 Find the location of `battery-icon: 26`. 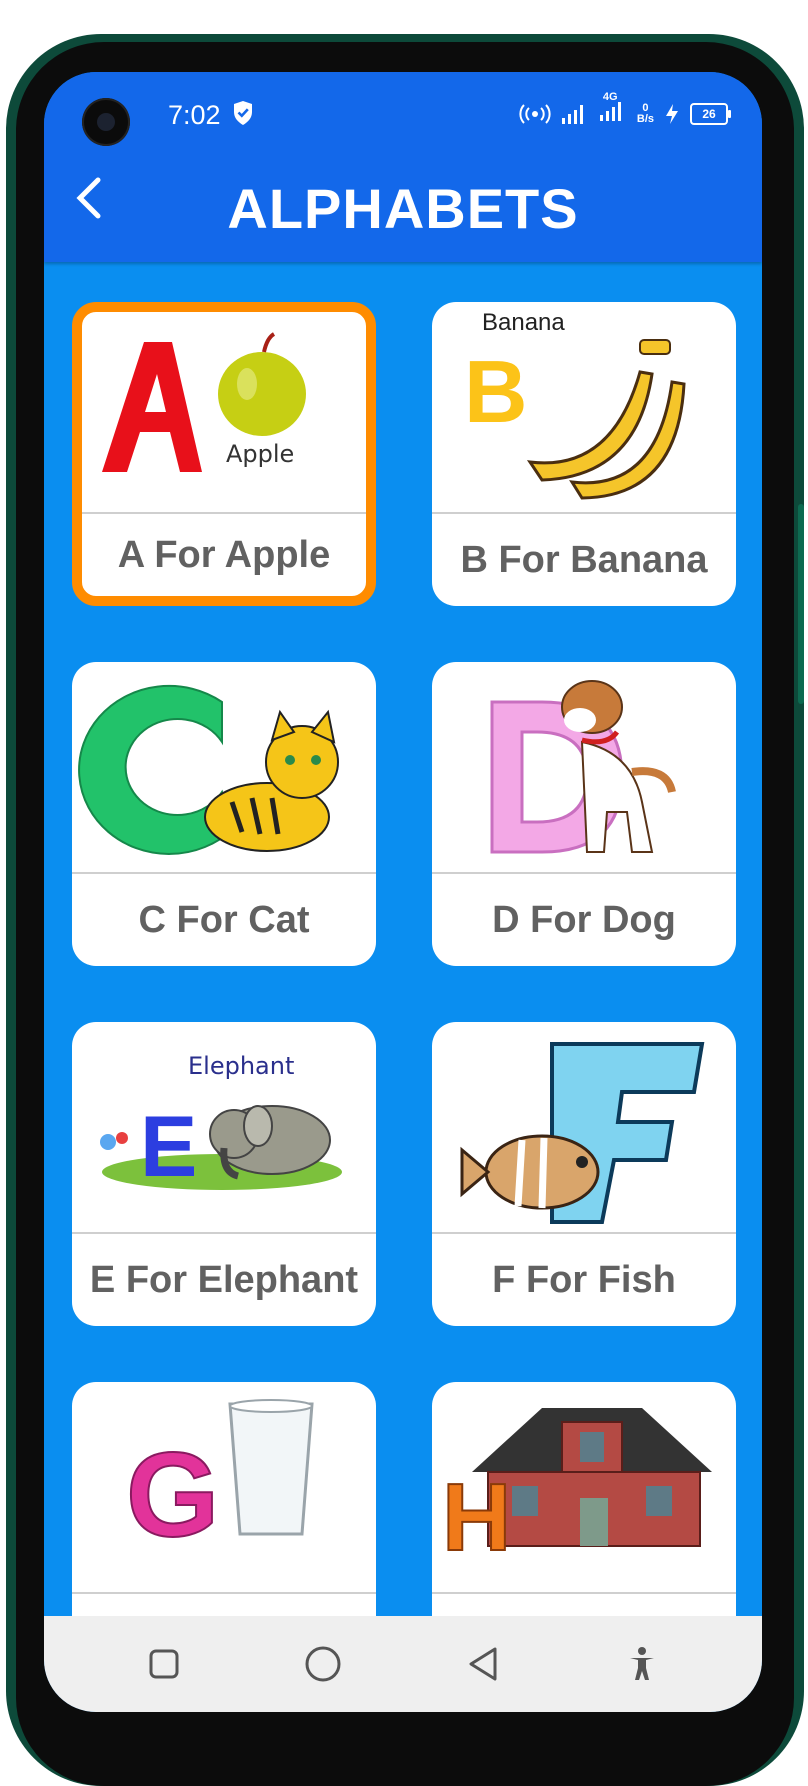

battery-icon: 26 is located at coordinates (710, 113).